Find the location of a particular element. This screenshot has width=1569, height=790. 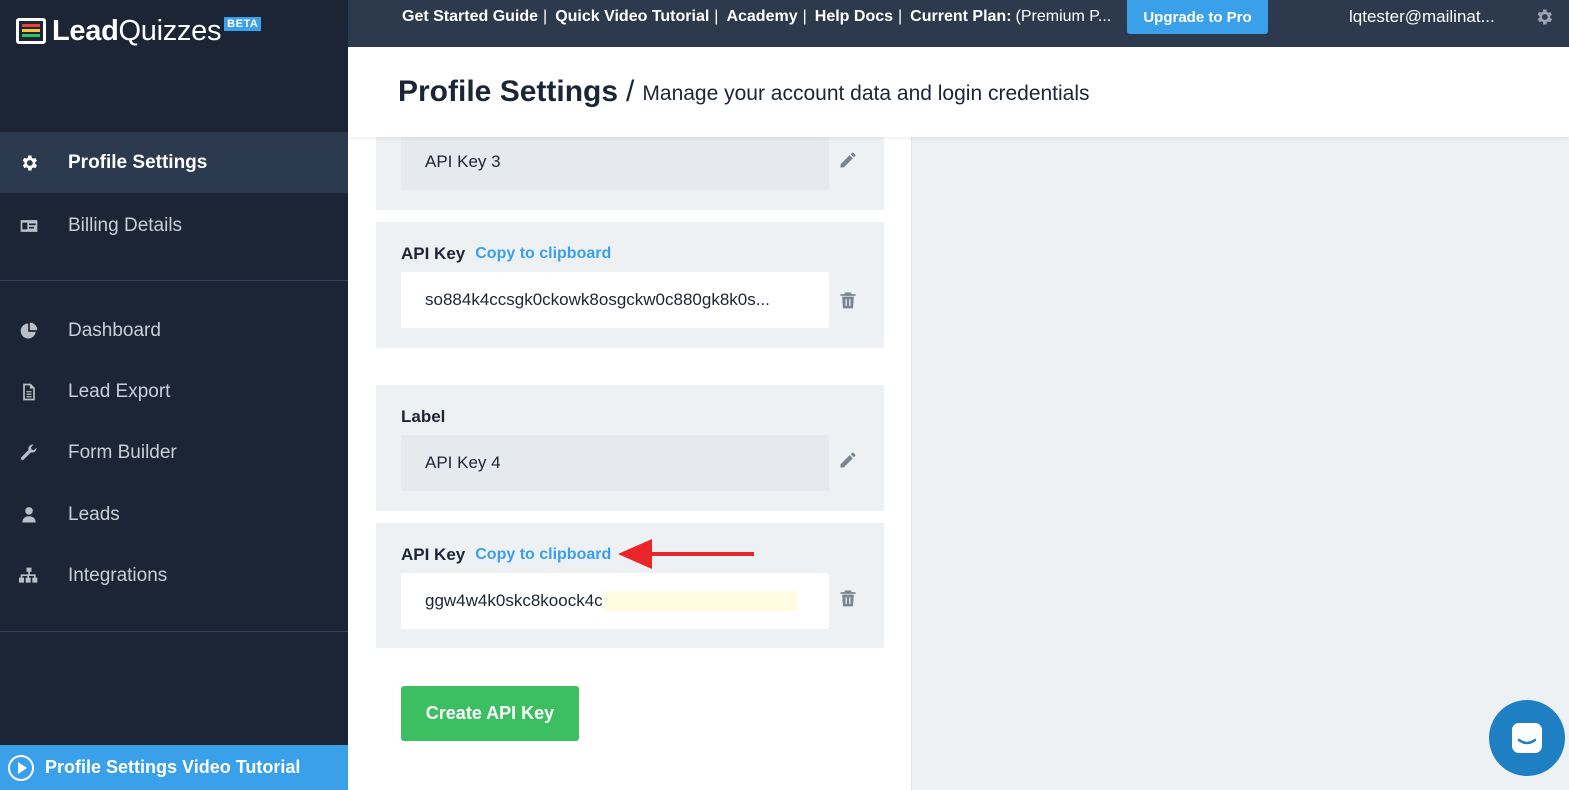

chat-icon is located at coordinates (1527, 738).